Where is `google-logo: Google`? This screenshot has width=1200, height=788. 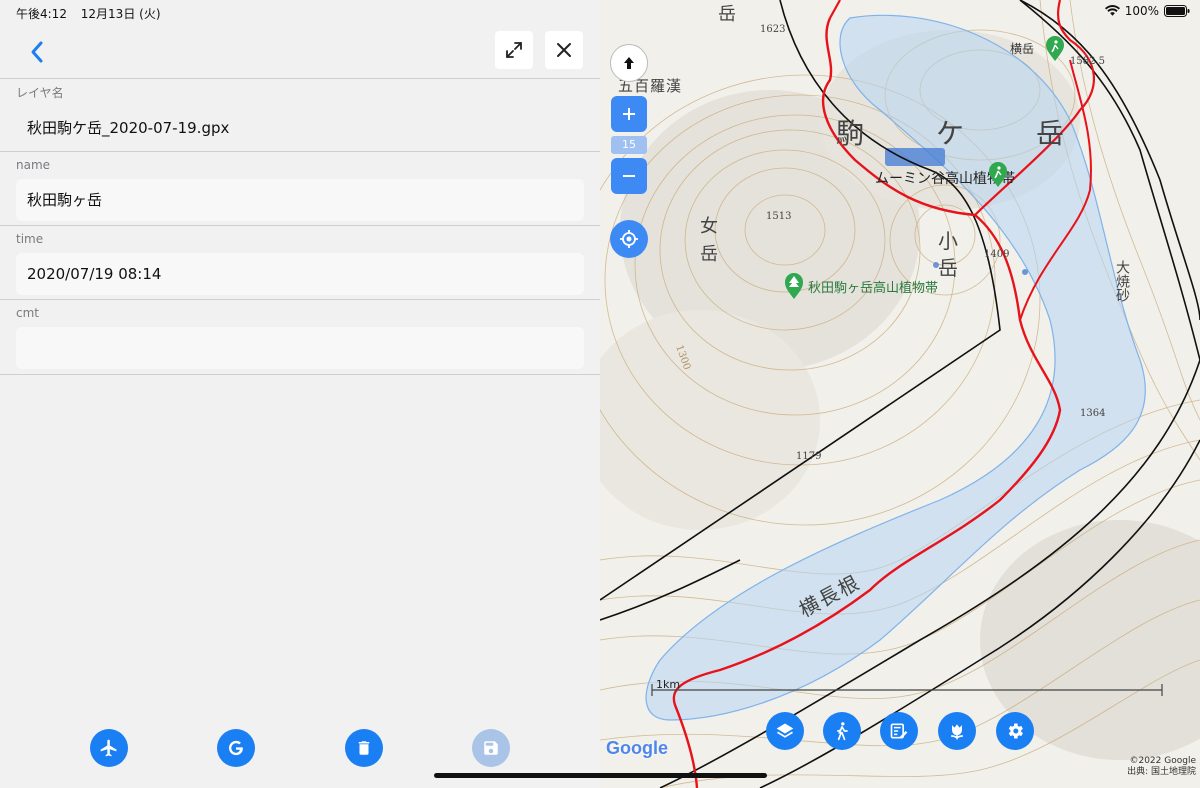 google-logo: Google is located at coordinates (637, 748).